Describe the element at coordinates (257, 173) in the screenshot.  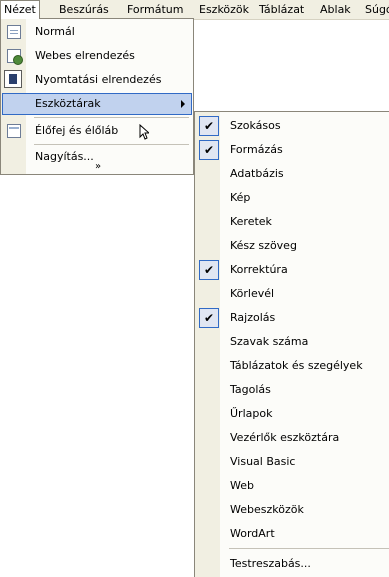
I see `toolbar-item-label: Adatbázis` at that location.